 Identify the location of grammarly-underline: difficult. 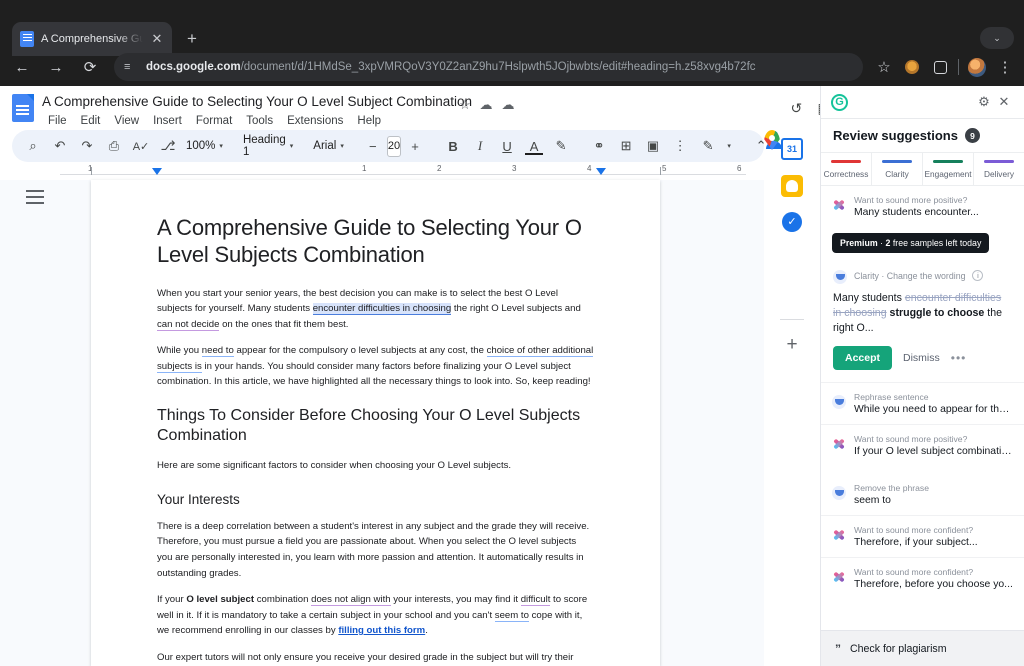
(535, 600).